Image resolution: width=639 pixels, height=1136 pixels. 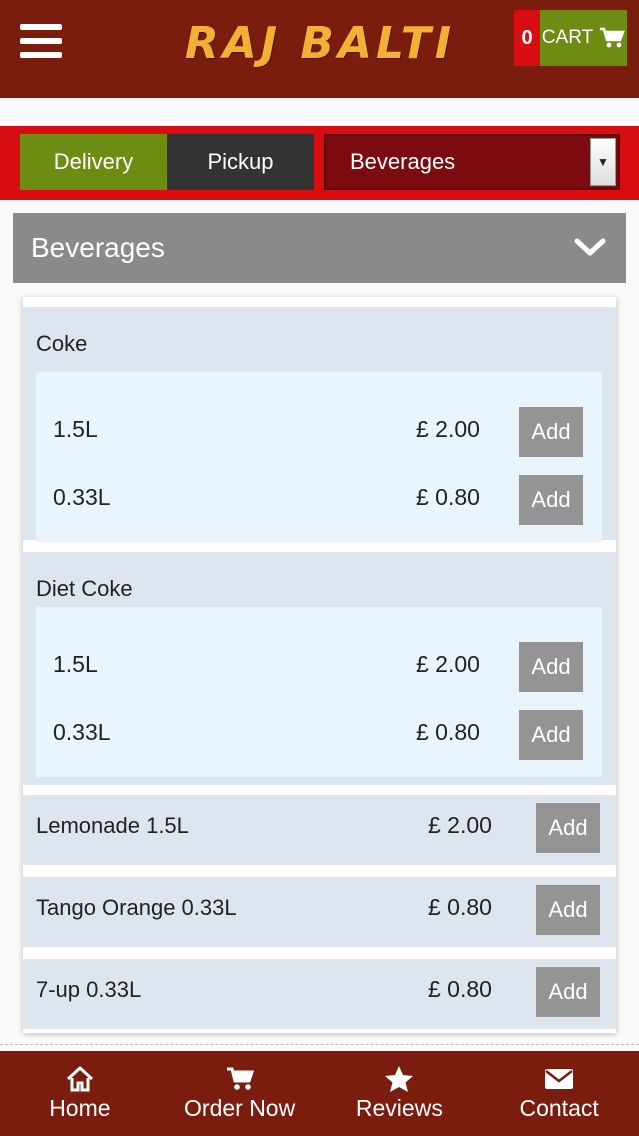 What do you see at coordinates (399, 1079) in the screenshot?
I see `star-icon` at bounding box center [399, 1079].